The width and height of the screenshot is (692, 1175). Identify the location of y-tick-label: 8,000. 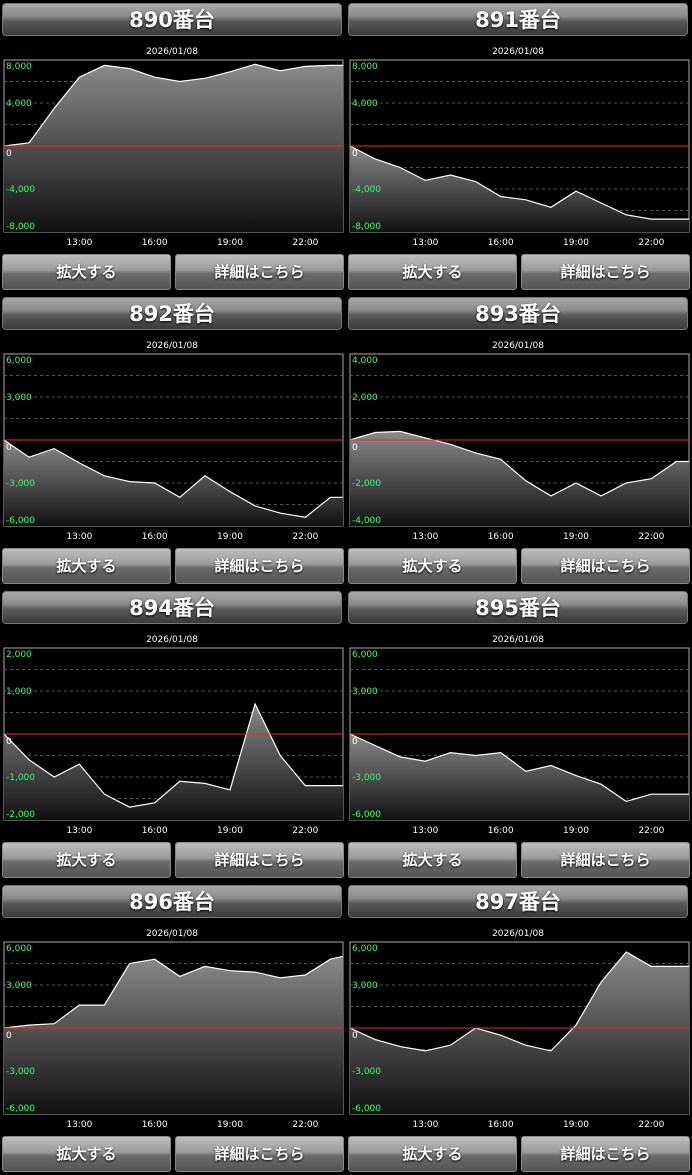
(19, 67).